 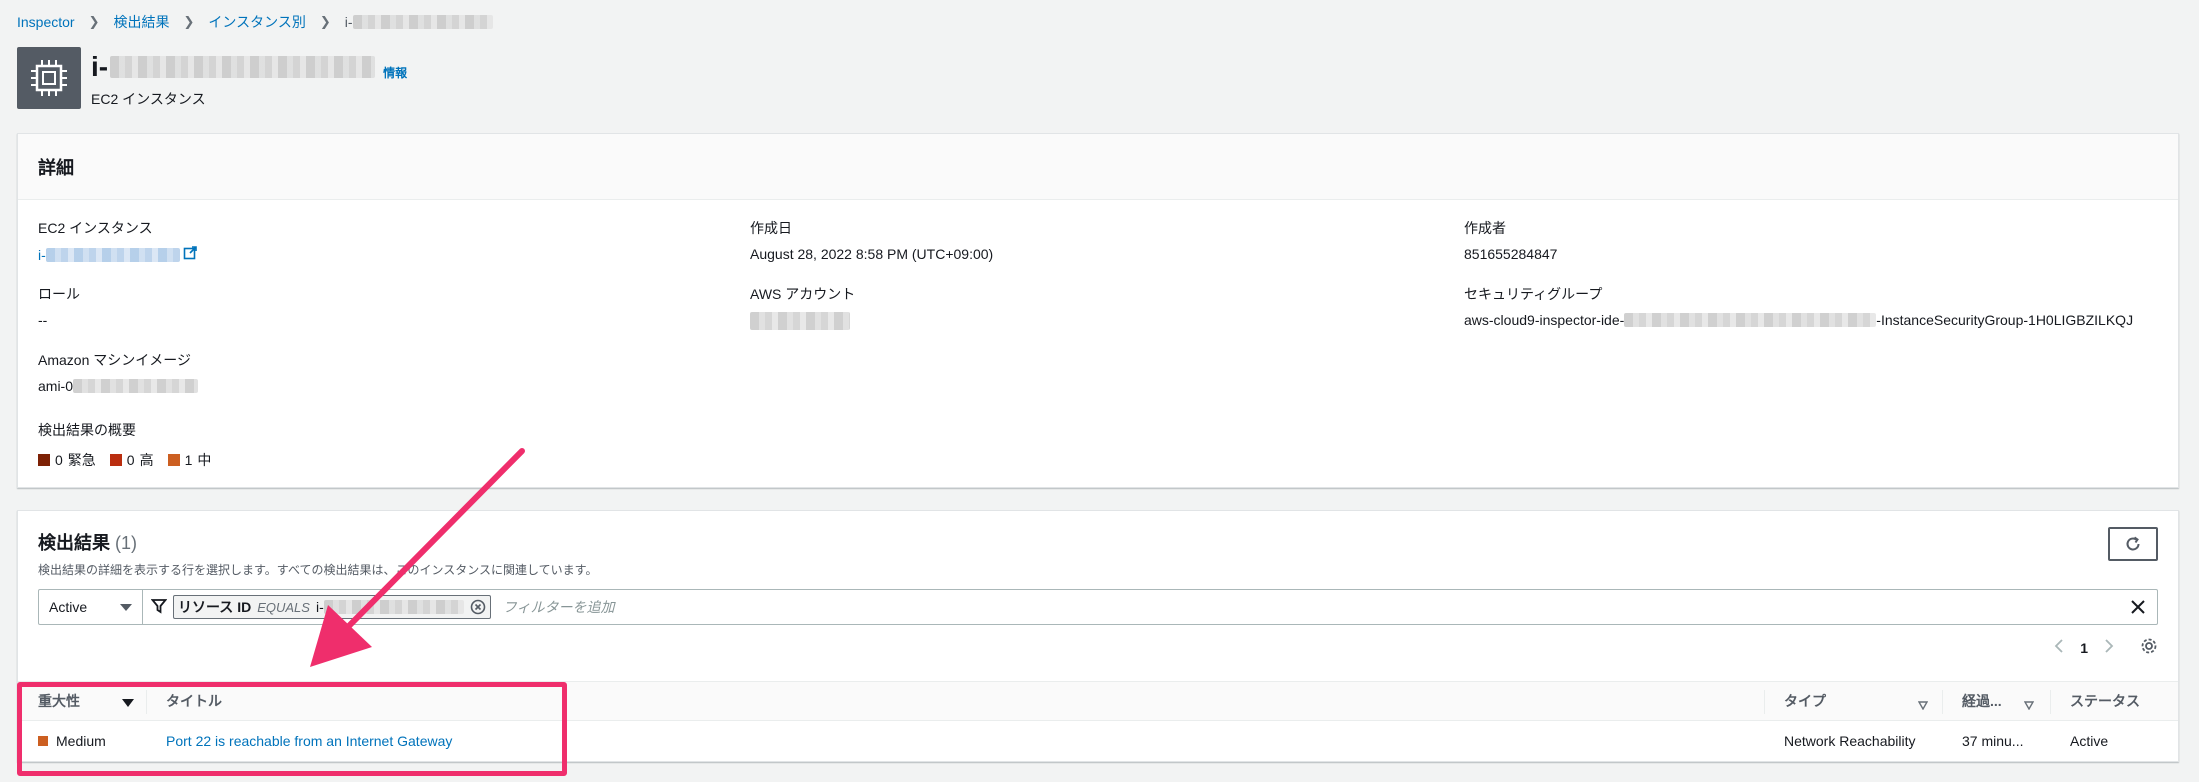 What do you see at coordinates (131, 460) in the screenshot?
I see `severity-high-count: 0 高` at bounding box center [131, 460].